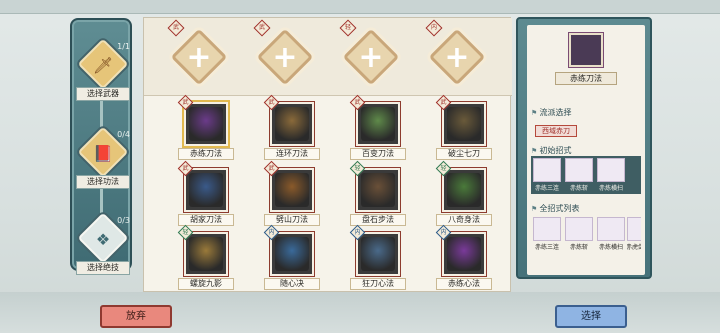 The height and width of the screenshot is (333, 720). What do you see at coordinates (292, 220) in the screenshot?
I see `skill-name: 劈山刀法` at bounding box center [292, 220].